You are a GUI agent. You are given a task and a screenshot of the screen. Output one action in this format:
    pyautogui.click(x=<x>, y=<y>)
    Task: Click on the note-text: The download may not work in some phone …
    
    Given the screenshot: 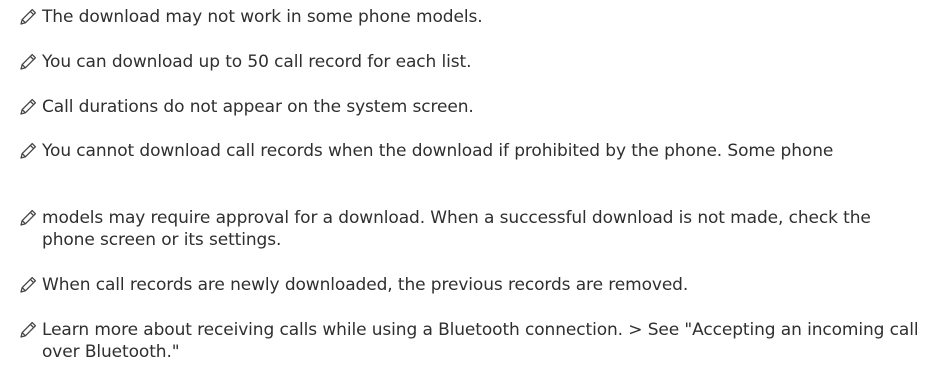 What is the action you would take?
    pyautogui.click(x=262, y=17)
    